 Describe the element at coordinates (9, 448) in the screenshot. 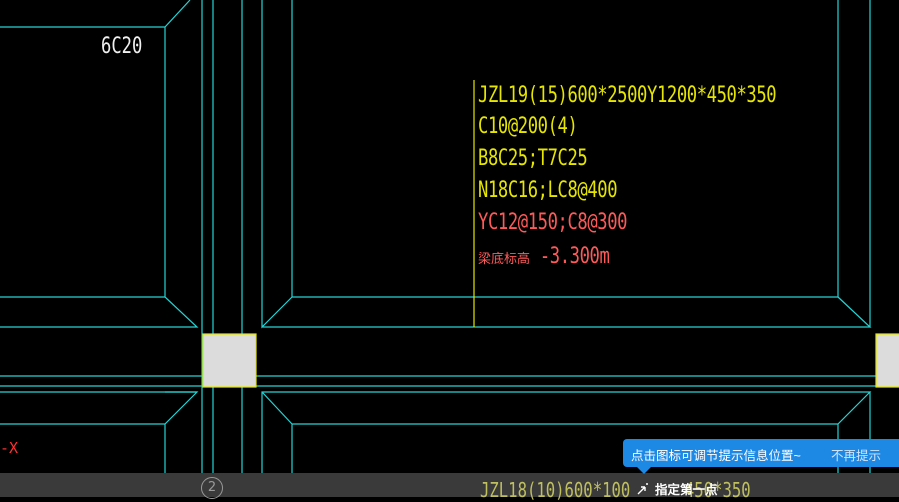

I see `axis-marker: -X` at that location.